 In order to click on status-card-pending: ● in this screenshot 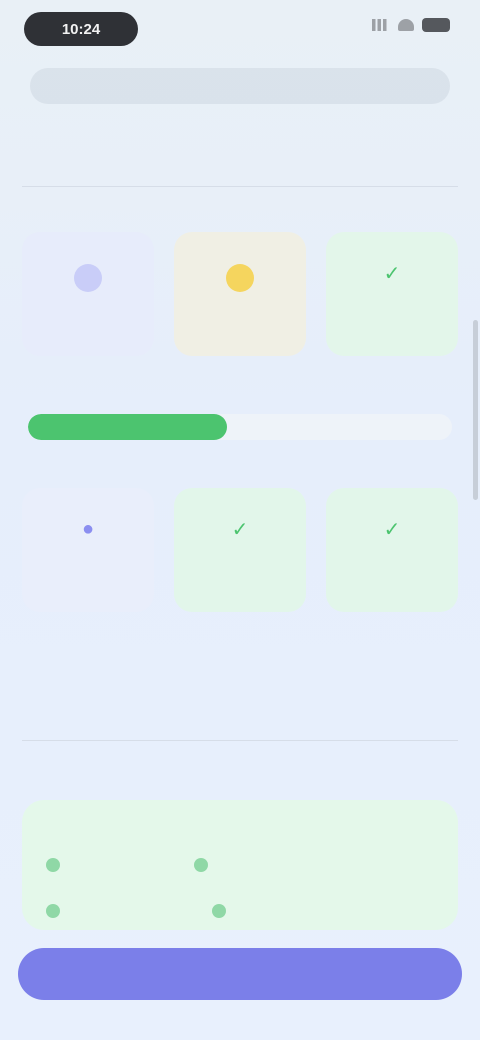, I will do `click(88, 550)`.